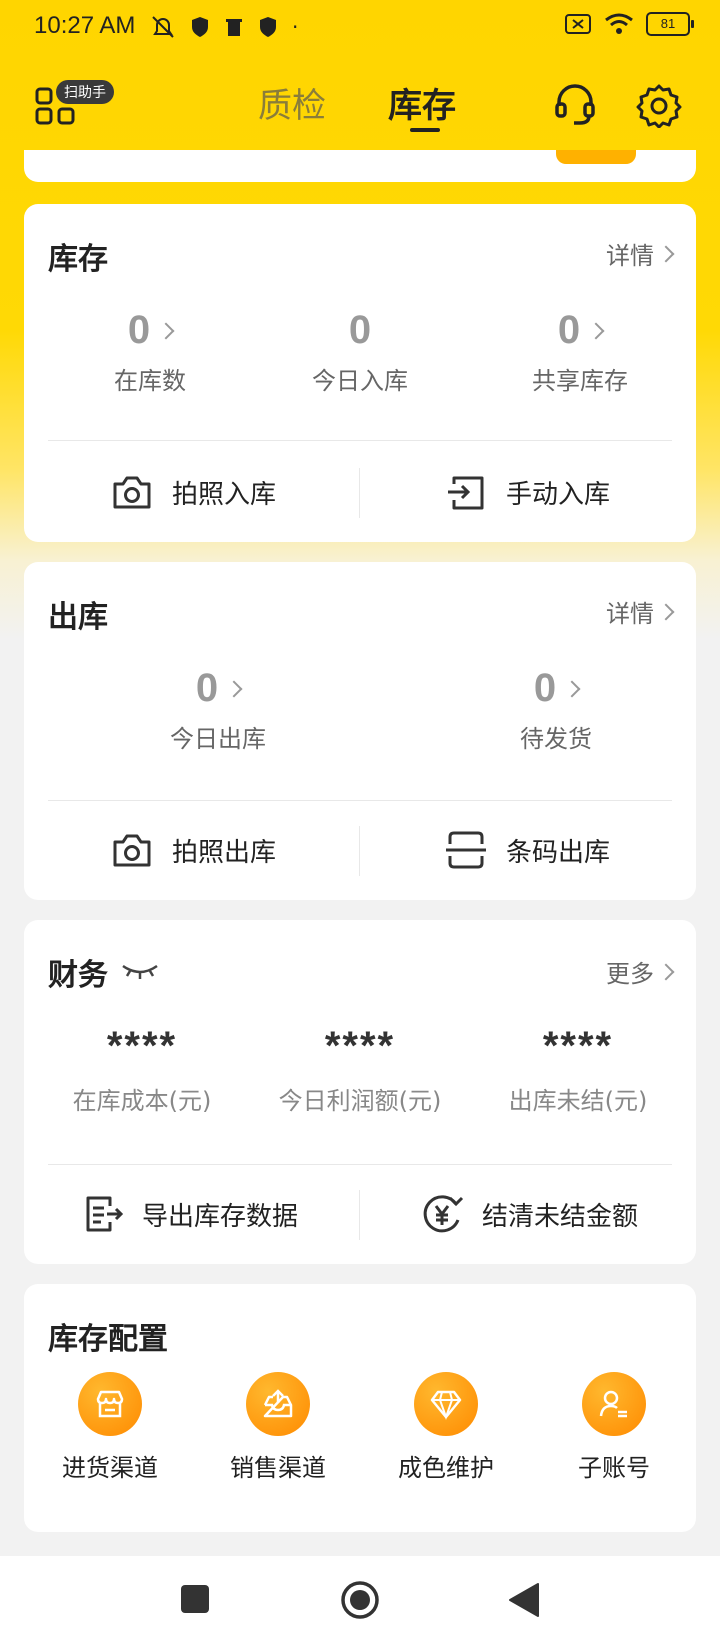 The image size is (720, 1650). I want to click on tab-quality-check: 质检, so click(292, 102).